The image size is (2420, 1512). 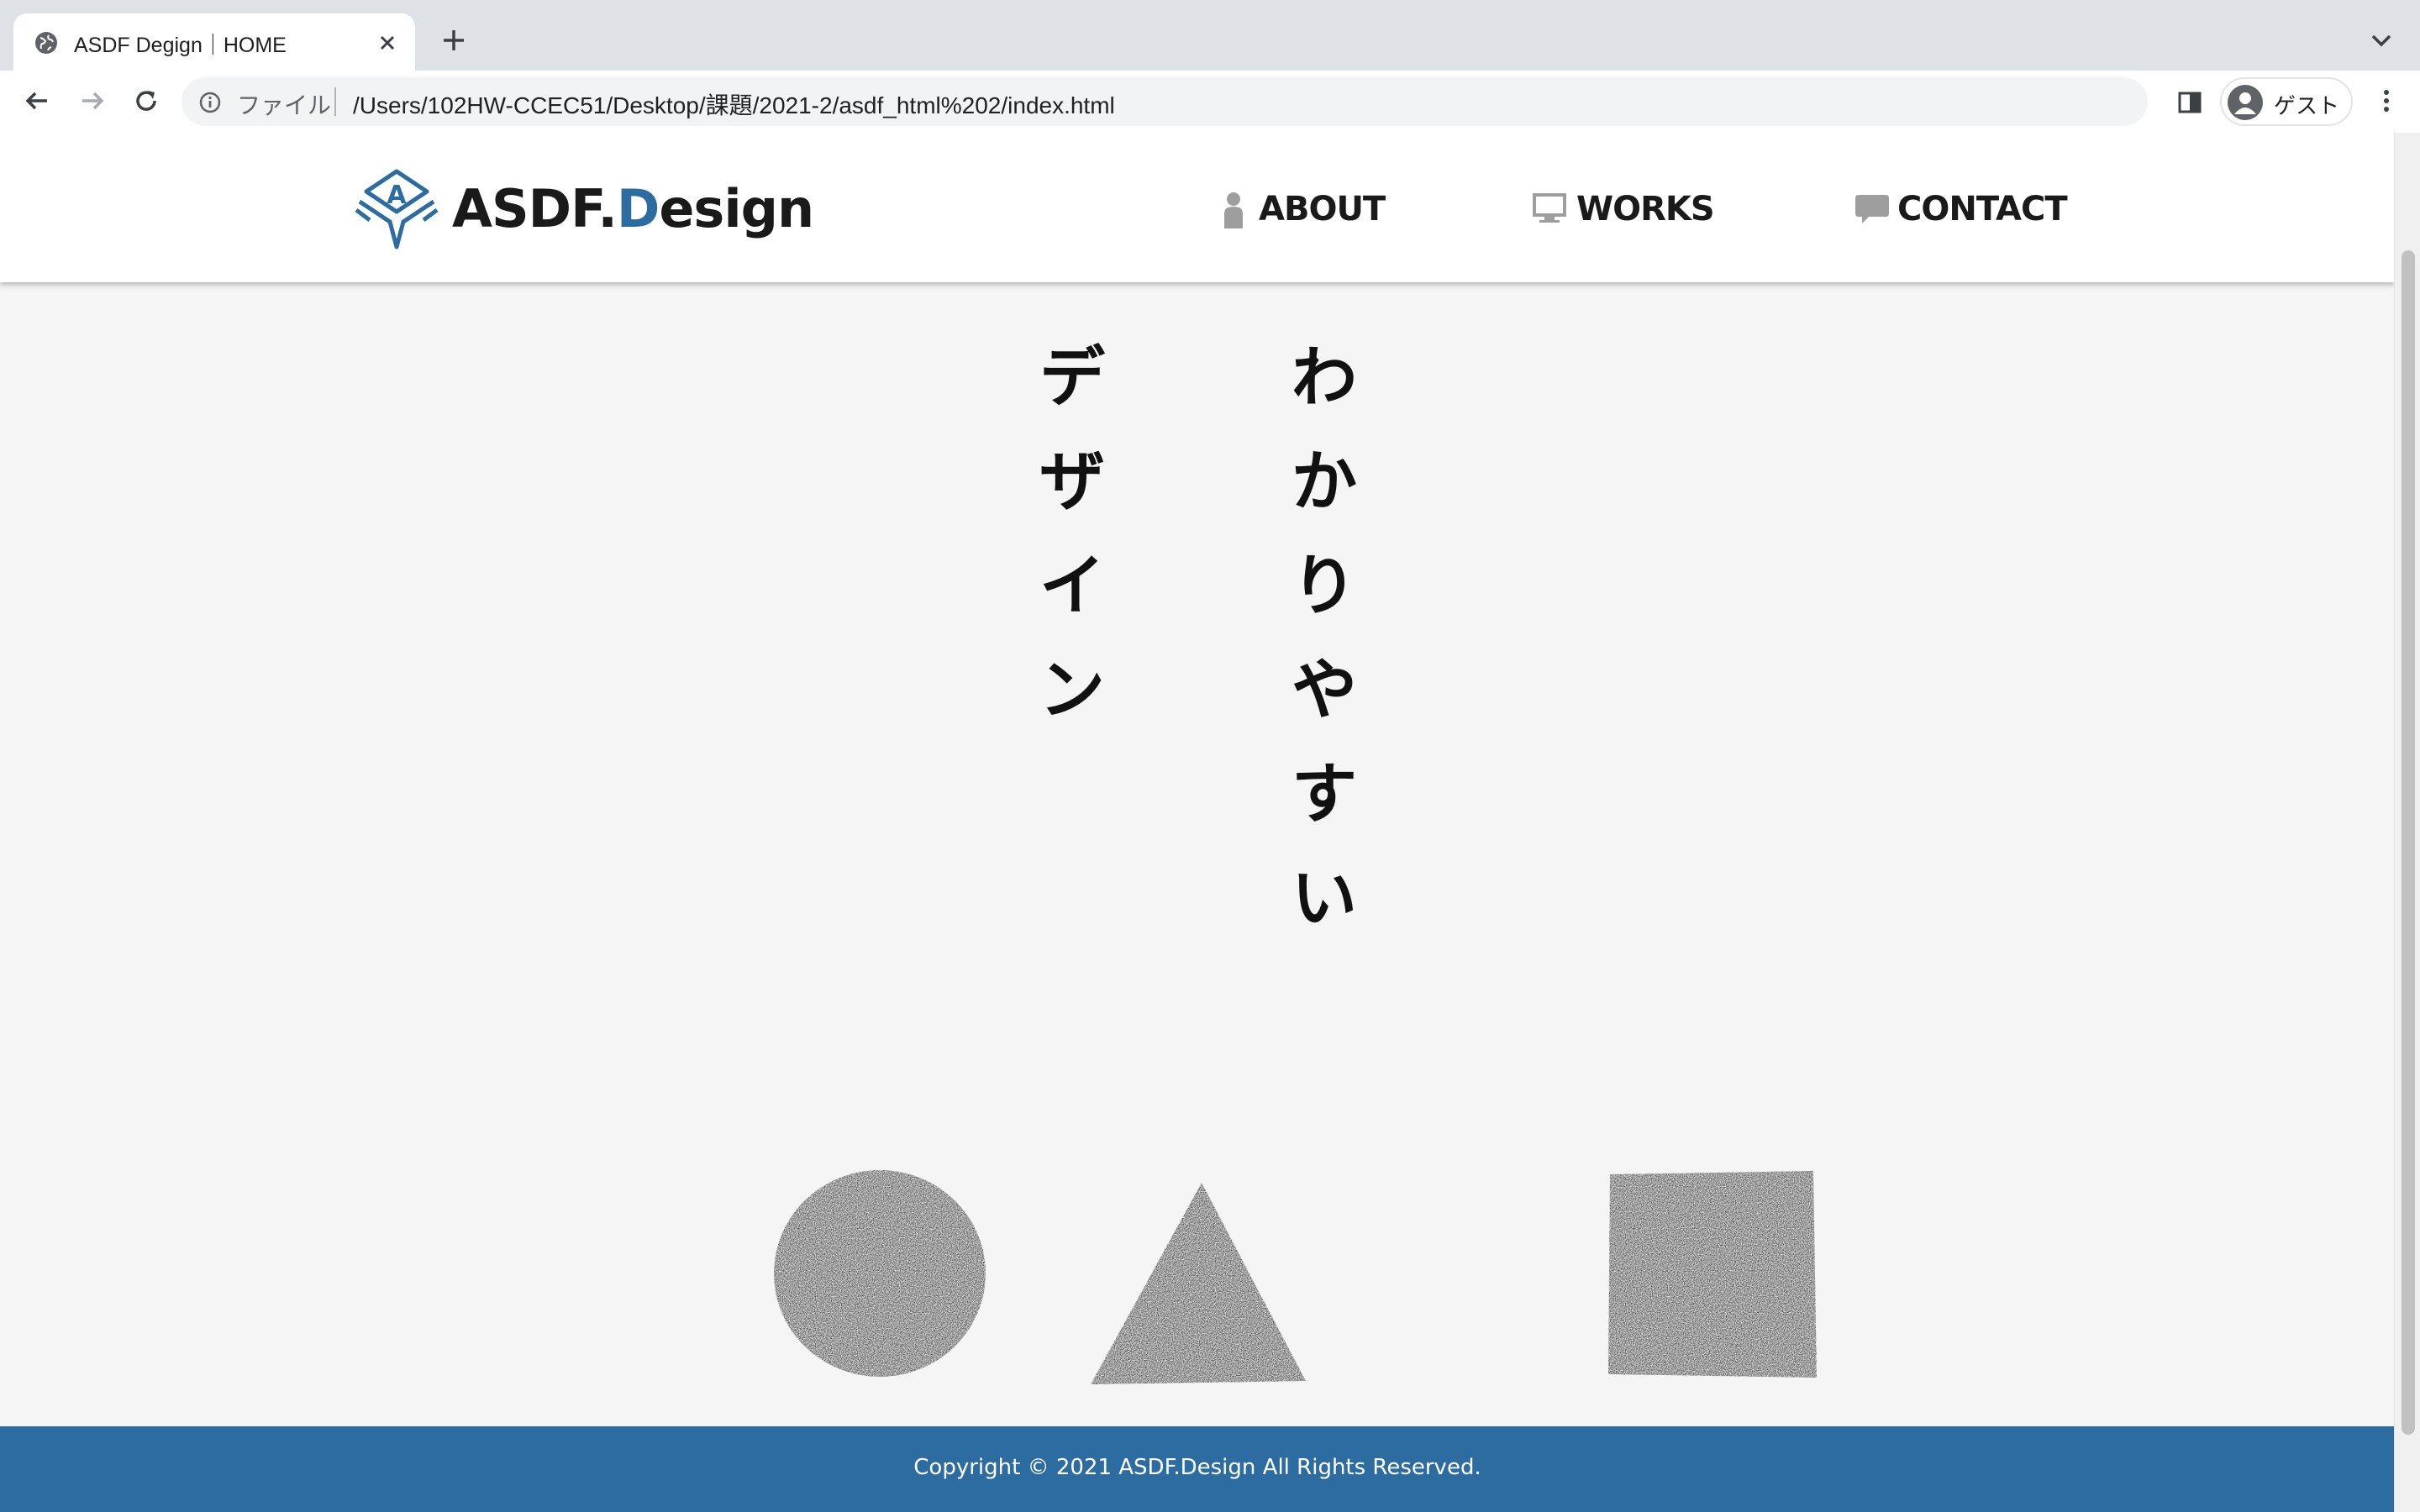 What do you see at coordinates (1324, 586) in the screenshot?
I see `catch-char: り` at bounding box center [1324, 586].